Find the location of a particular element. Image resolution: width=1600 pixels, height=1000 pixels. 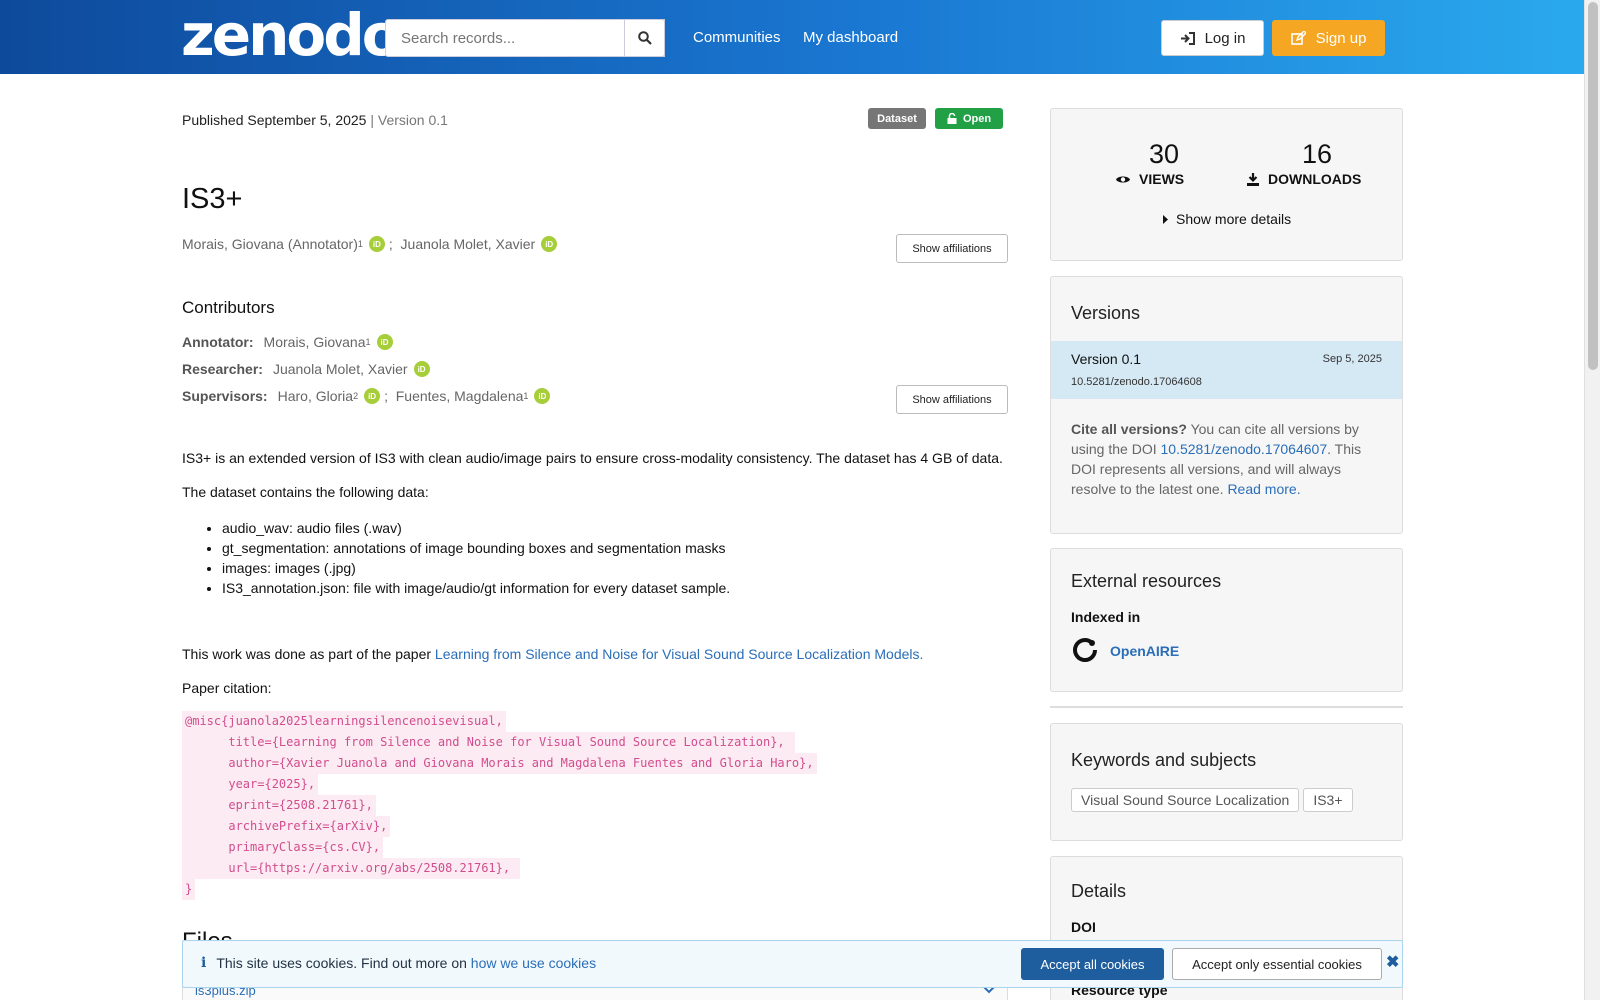

version-label: Version 0.1 is located at coordinates (1106, 359).